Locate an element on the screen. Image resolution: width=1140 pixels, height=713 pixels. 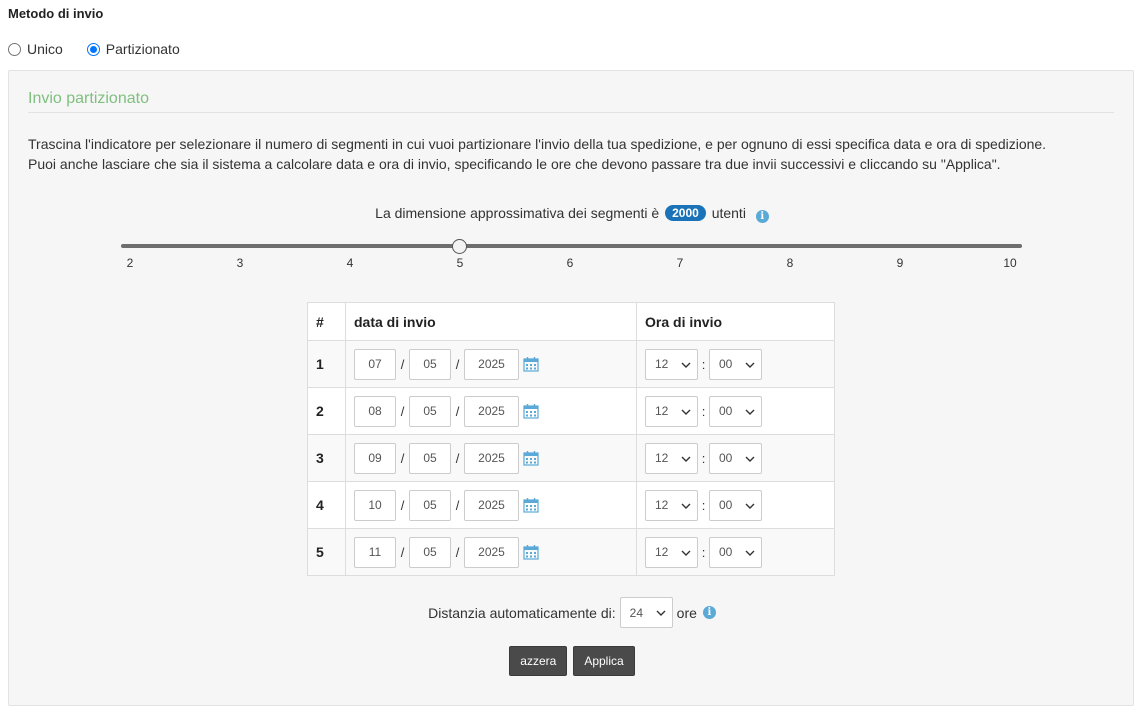
date-cell: 09/05/2025 is located at coordinates (491, 458).